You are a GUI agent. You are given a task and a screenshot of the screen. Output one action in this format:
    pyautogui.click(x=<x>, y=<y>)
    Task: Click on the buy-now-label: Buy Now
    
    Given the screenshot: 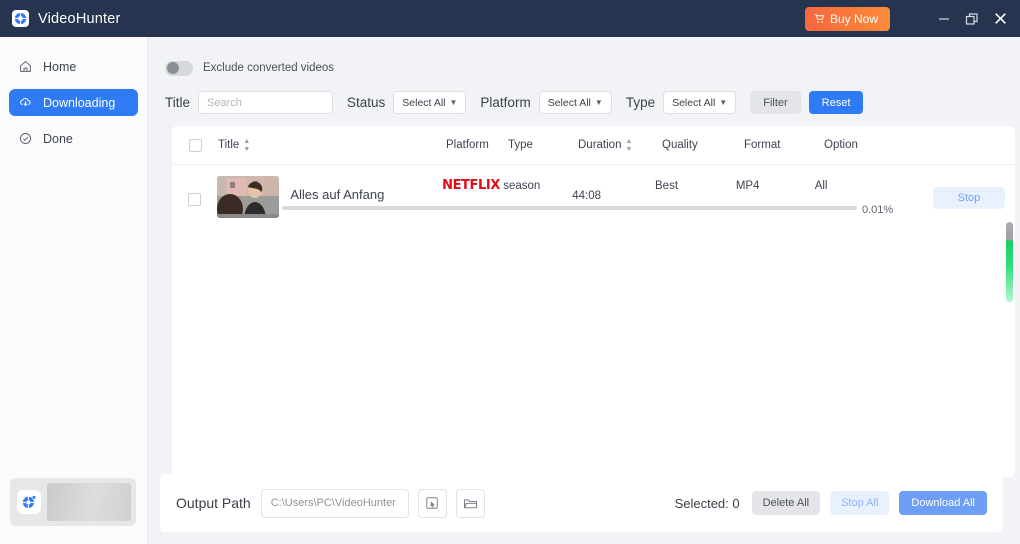 What is the action you would take?
    pyautogui.click(x=853, y=18)
    